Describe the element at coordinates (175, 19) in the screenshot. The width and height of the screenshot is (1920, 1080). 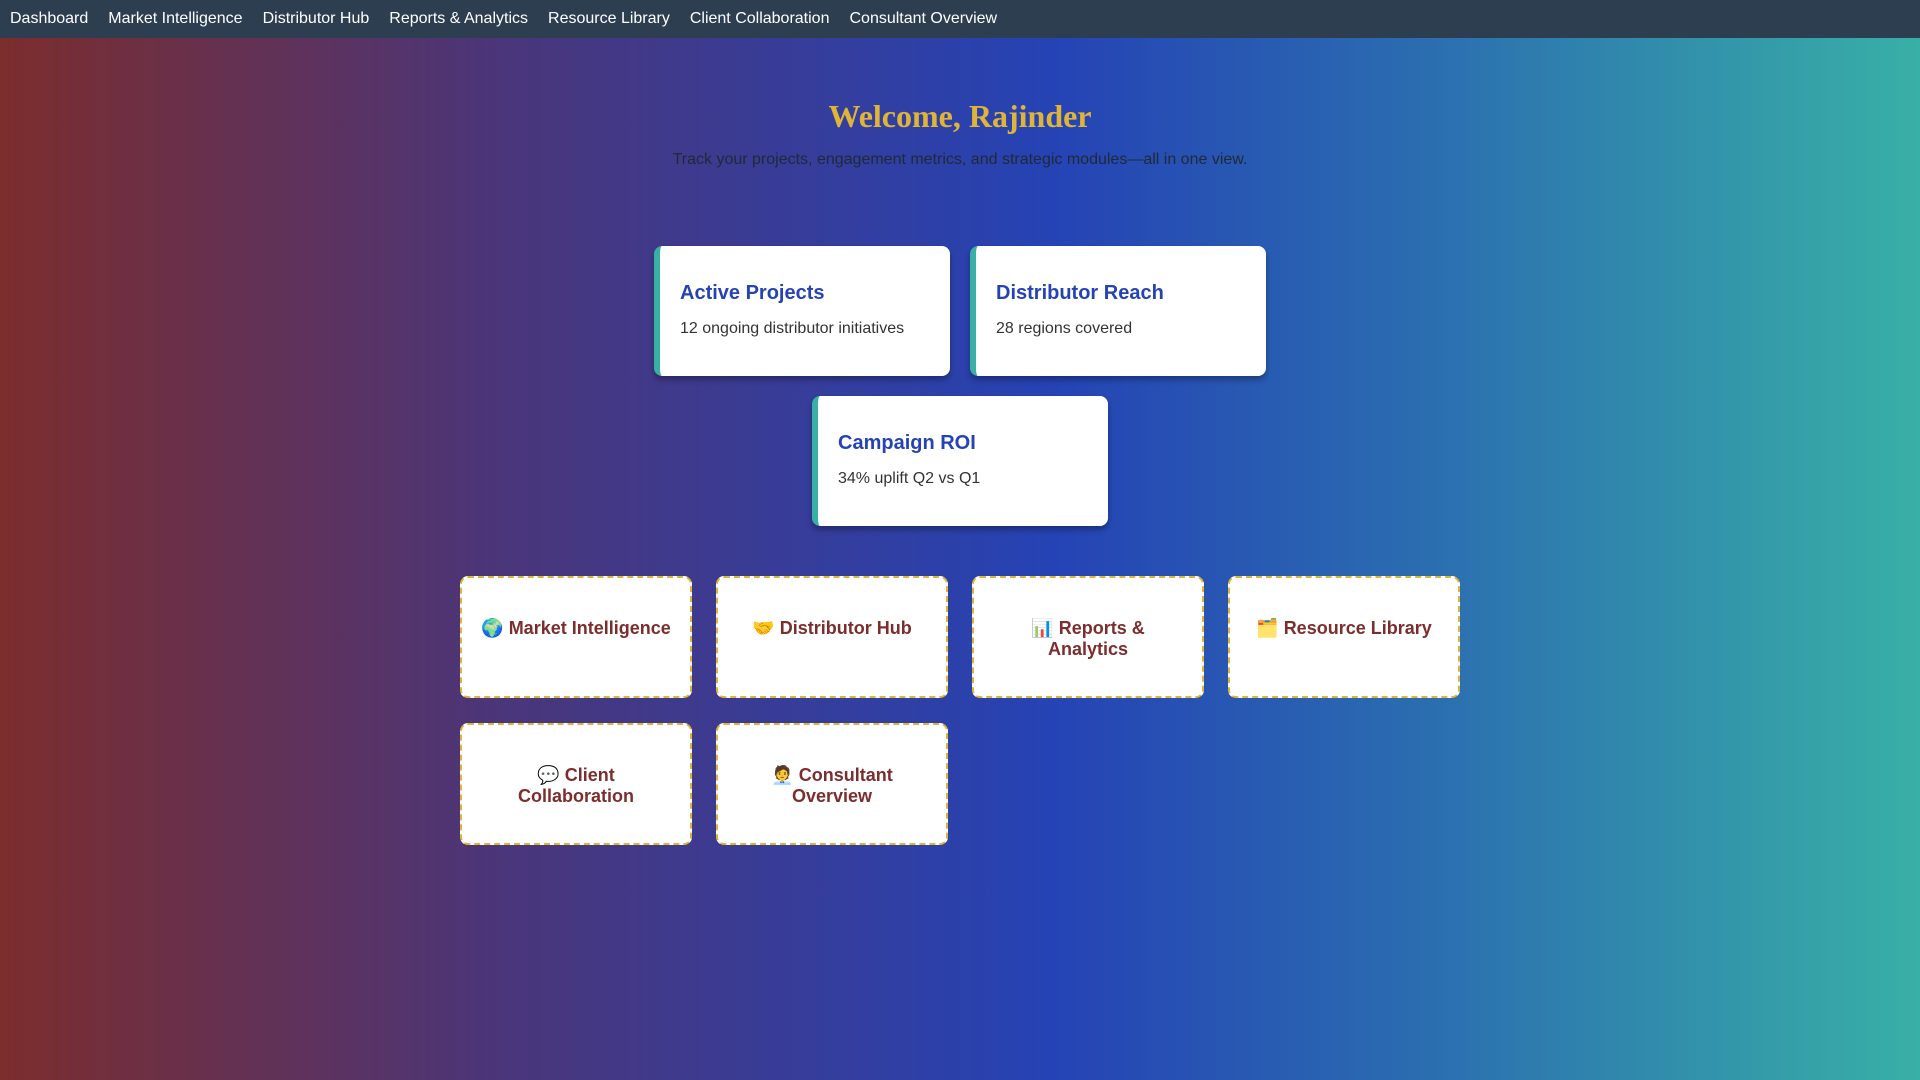
I see `nav-market-intelligence: Market Intelligence` at that location.